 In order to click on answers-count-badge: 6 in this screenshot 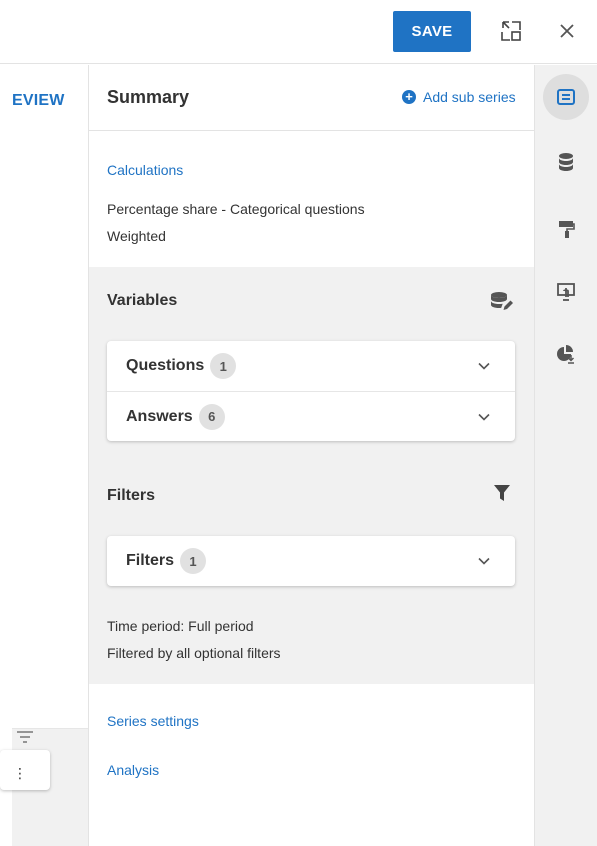, I will do `click(211, 416)`.